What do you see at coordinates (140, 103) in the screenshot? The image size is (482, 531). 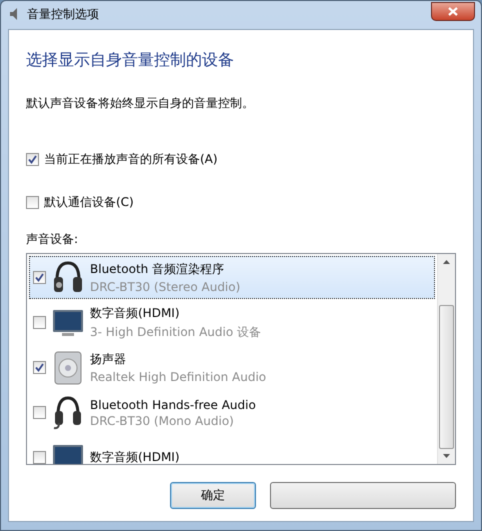 I see `description-text: 默认声音设备将始终显示自身的音量控制。` at bounding box center [140, 103].